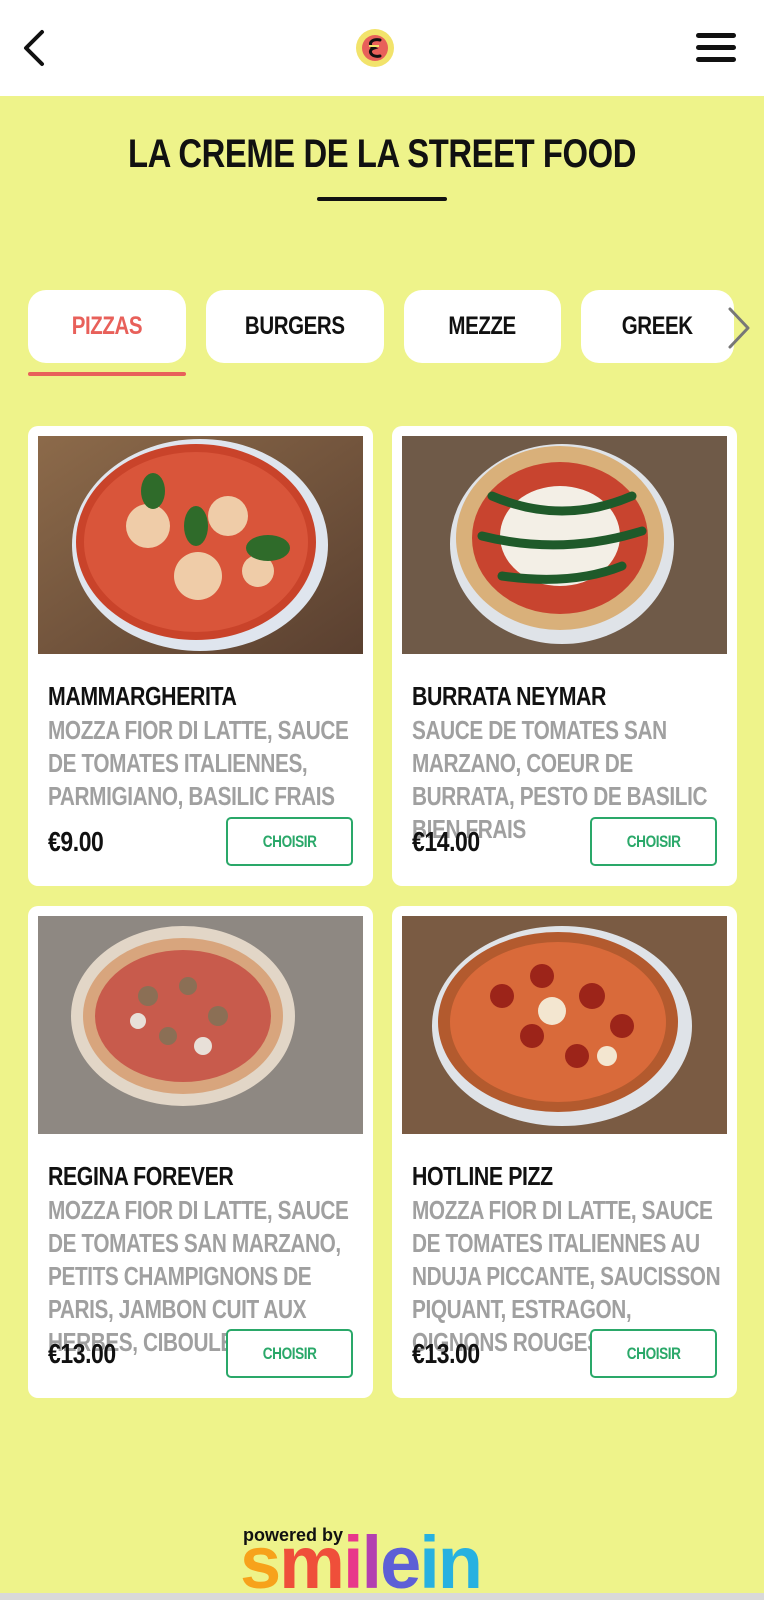 The height and width of the screenshot is (1600, 764). I want to click on chevron-left-icon, so click(34, 48).